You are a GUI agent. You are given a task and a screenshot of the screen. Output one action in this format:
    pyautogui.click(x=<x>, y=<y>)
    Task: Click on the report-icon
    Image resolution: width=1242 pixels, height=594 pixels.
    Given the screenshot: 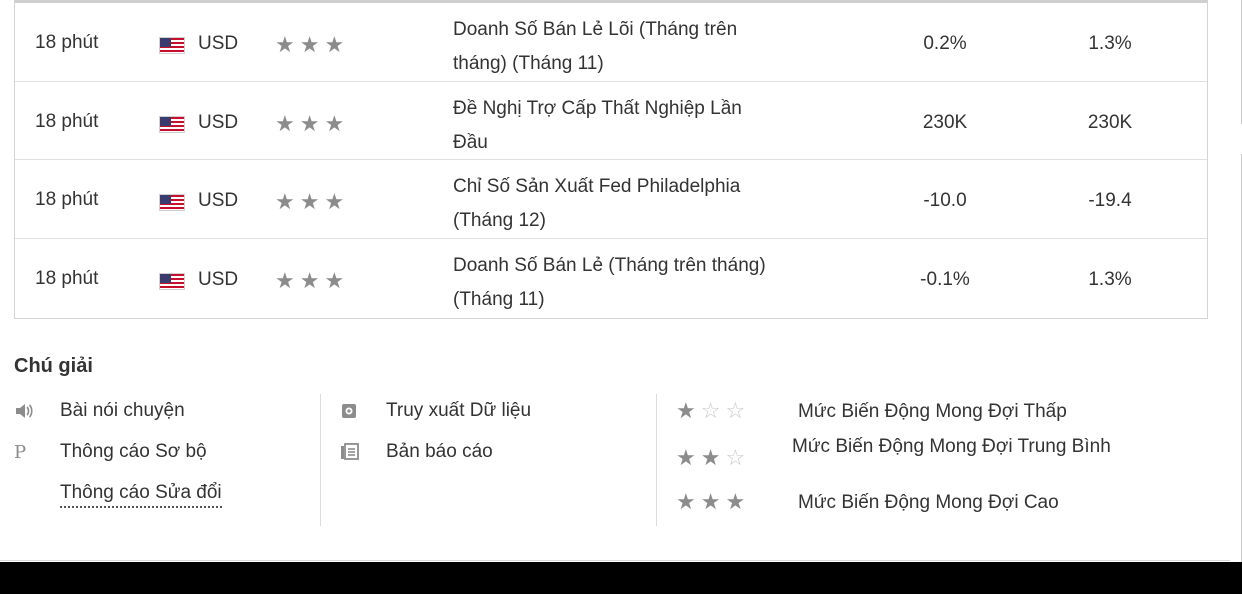 What is the action you would take?
    pyautogui.click(x=353, y=454)
    